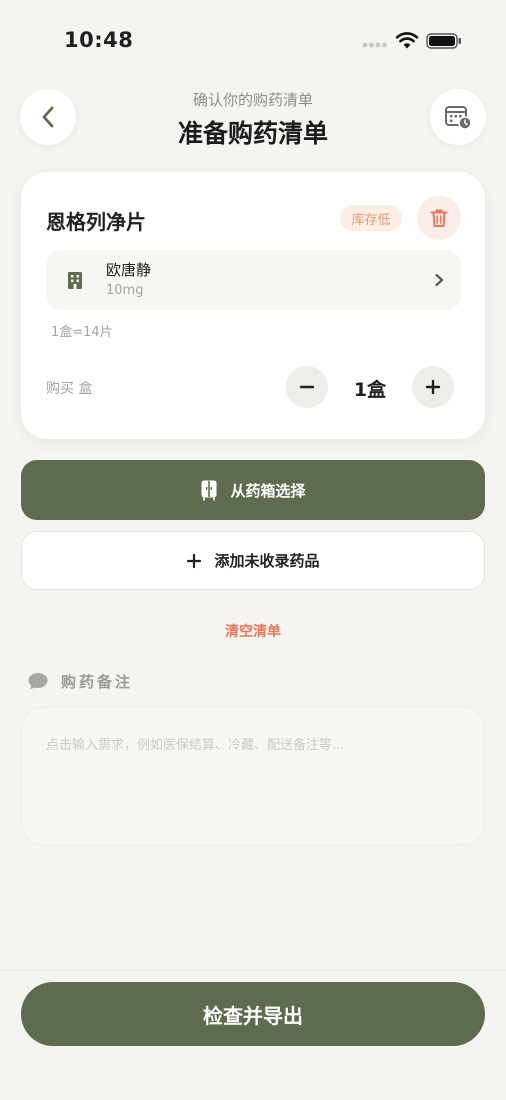 This screenshot has width=506, height=1100. Describe the element at coordinates (75, 280) in the screenshot. I see `building-icon` at that location.